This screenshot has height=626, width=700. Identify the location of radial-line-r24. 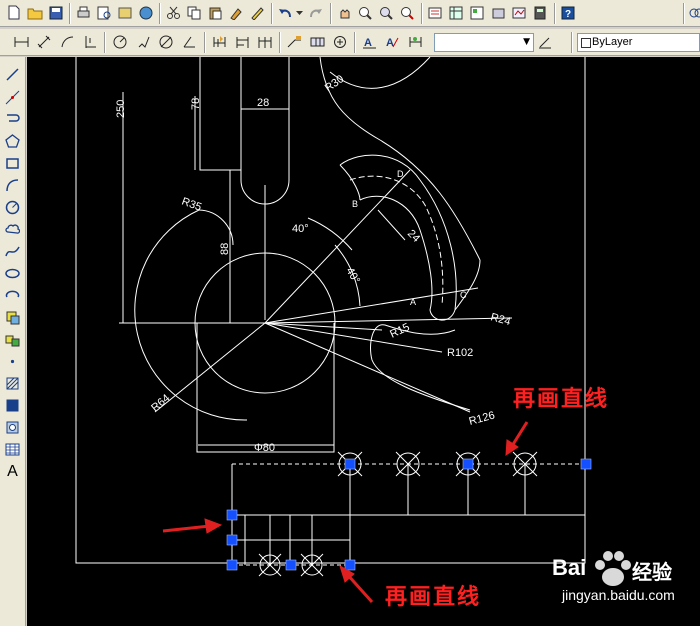
(388, 320).